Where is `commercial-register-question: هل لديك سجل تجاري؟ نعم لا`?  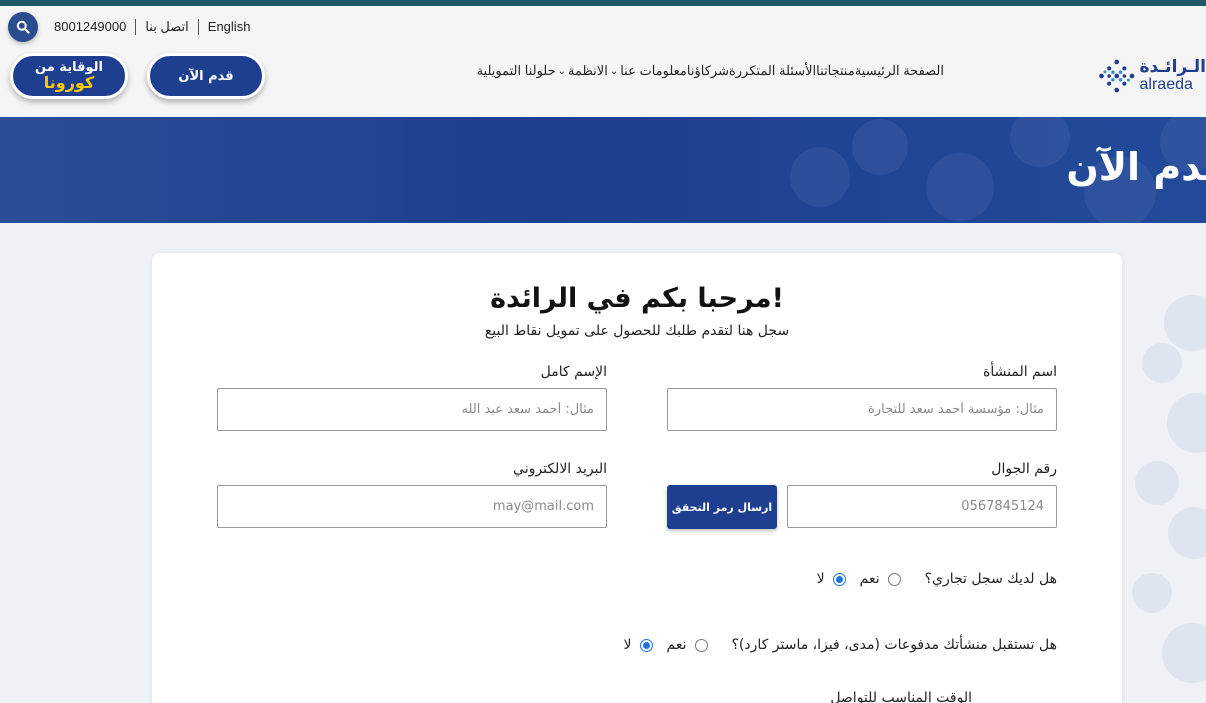
commercial-register-question: هل لديك سجل تجاري؟ نعم لا is located at coordinates (936, 579).